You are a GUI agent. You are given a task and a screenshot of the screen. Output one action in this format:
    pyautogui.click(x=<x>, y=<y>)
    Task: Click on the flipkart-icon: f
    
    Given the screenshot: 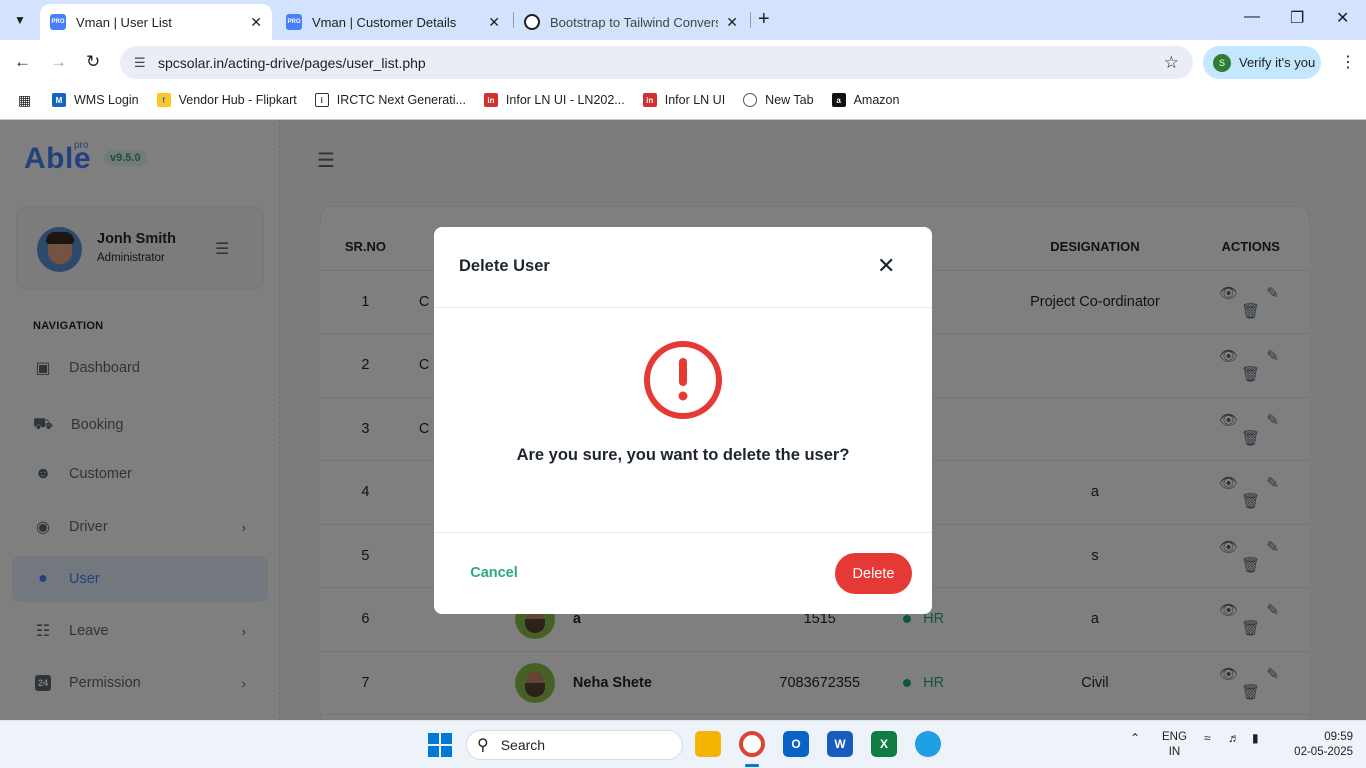 What is the action you would take?
    pyautogui.click(x=163, y=100)
    